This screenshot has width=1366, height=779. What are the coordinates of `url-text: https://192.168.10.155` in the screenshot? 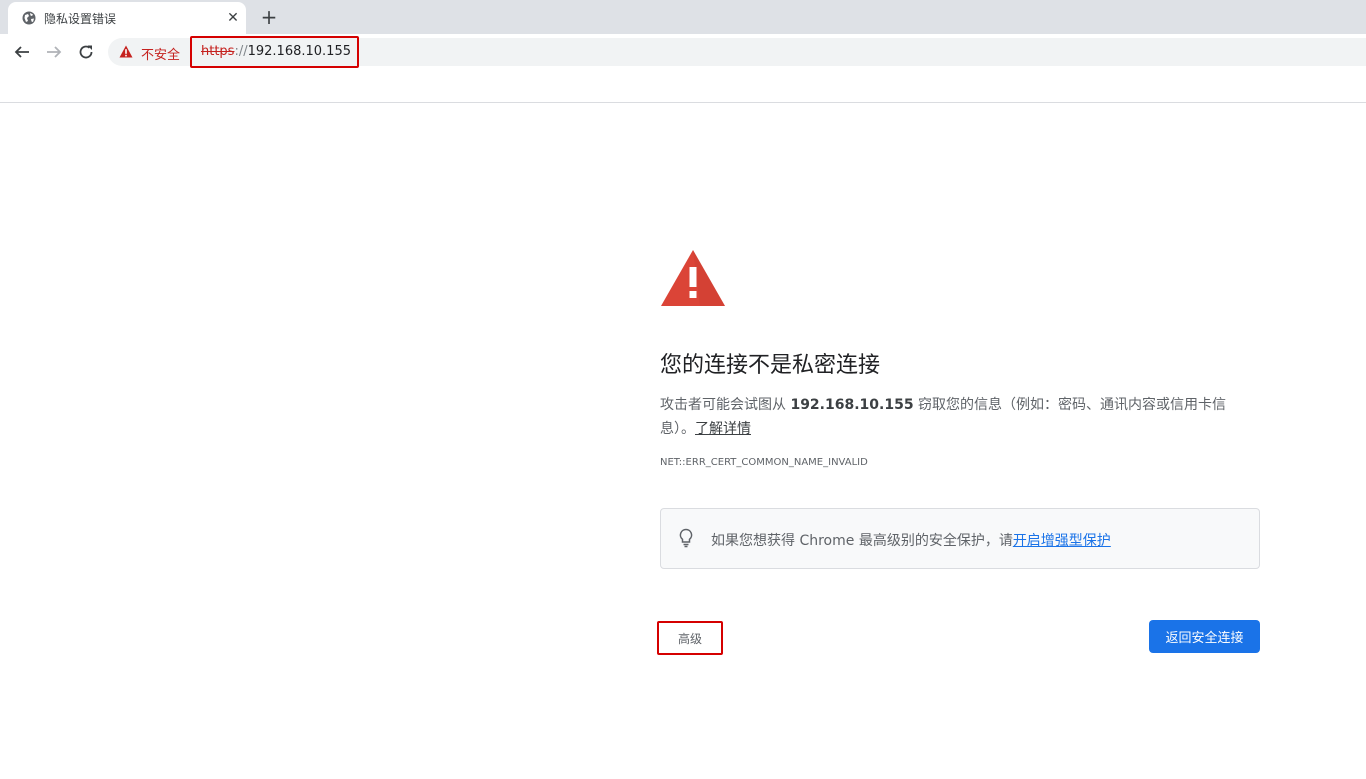 It's located at (276, 51).